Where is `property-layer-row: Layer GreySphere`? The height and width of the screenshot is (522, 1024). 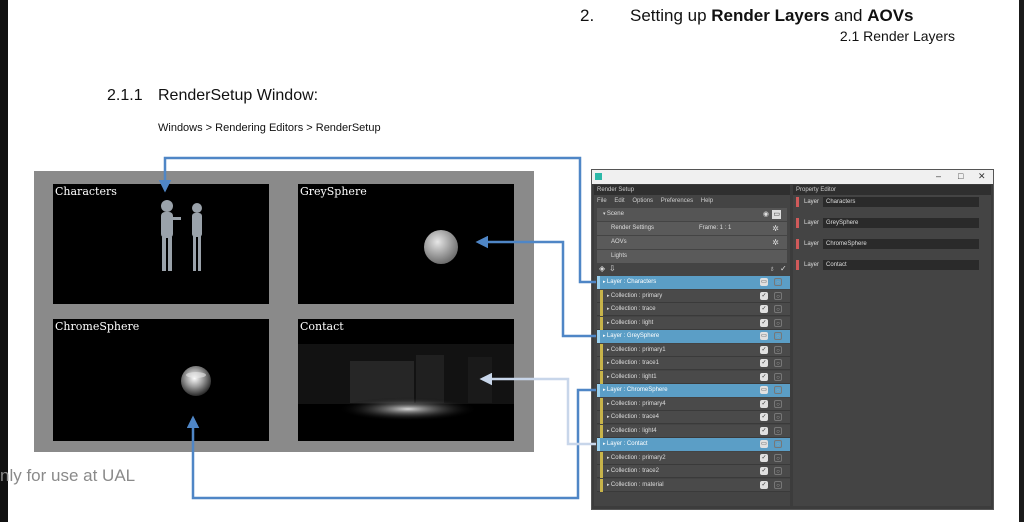 property-layer-row: Layer GreySphere is located at coordinates (887, 223).